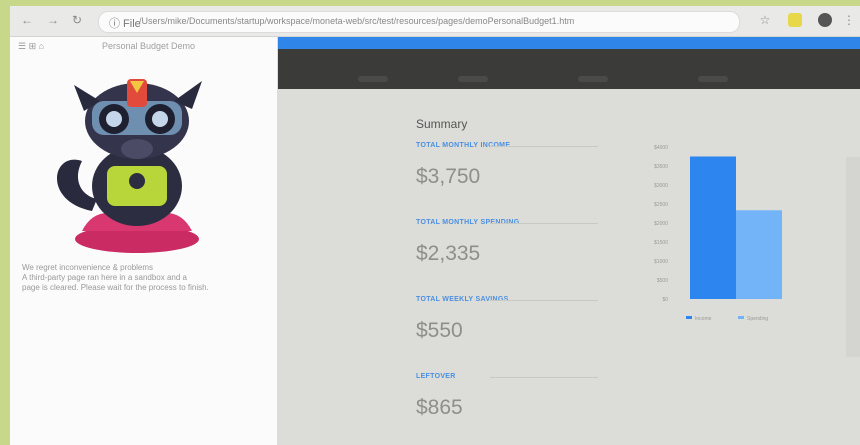  Describe the element at coordinates (661, 148) in the screenshot. I see `y-tick-label: $4000` at that location.